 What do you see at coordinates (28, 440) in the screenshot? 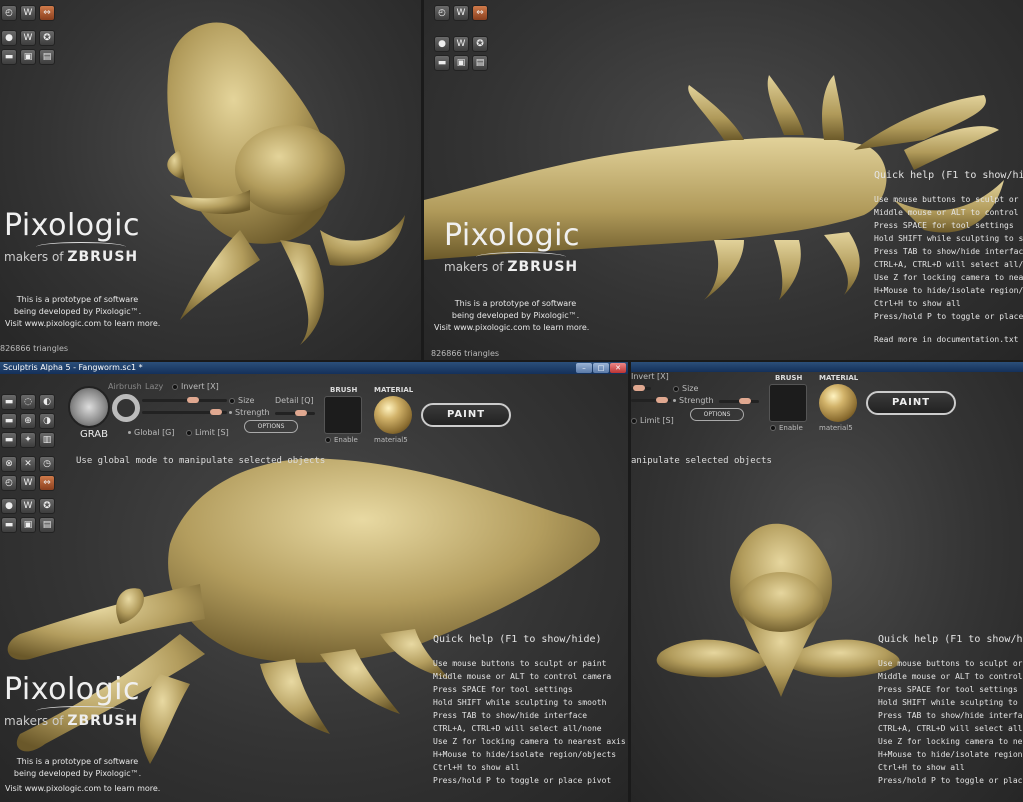
I see `tool-button: ✦` at bounding box center [28, 440].